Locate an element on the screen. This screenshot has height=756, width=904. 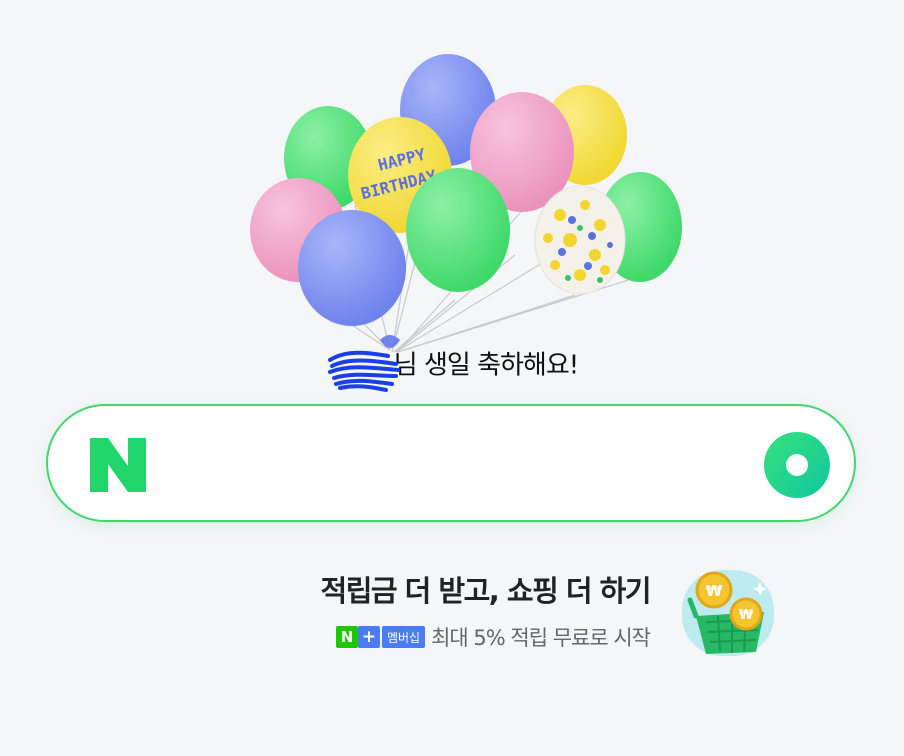
search-button is located at coordinates (797, 465).